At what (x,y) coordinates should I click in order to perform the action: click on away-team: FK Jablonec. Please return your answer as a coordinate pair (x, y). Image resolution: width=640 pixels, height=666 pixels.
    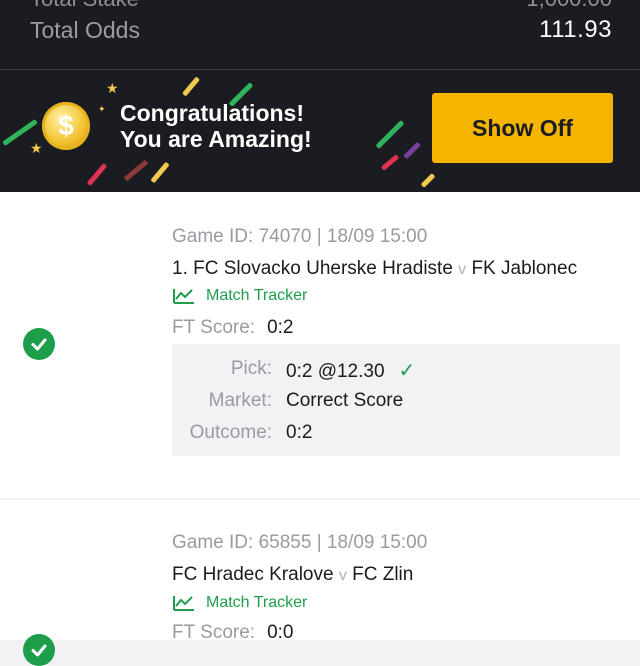
    Looking at the image, I should click on (524, 268).